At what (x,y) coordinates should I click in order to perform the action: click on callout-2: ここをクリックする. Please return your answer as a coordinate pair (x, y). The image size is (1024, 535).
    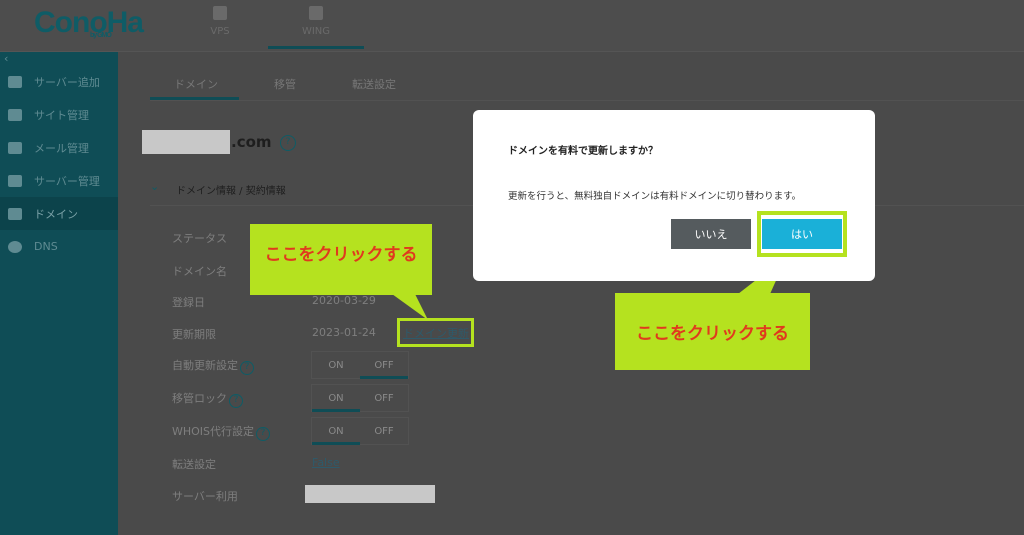
    Looking at the image, I should click on (712, 331).